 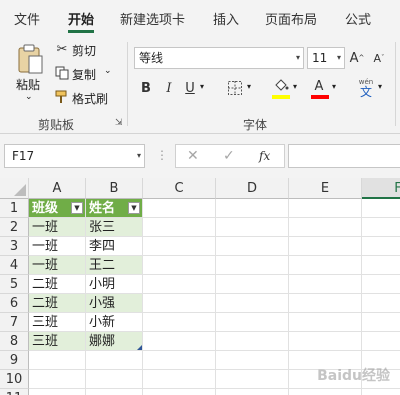 I want to click on row-header: 7, so click(x=14, y=322).